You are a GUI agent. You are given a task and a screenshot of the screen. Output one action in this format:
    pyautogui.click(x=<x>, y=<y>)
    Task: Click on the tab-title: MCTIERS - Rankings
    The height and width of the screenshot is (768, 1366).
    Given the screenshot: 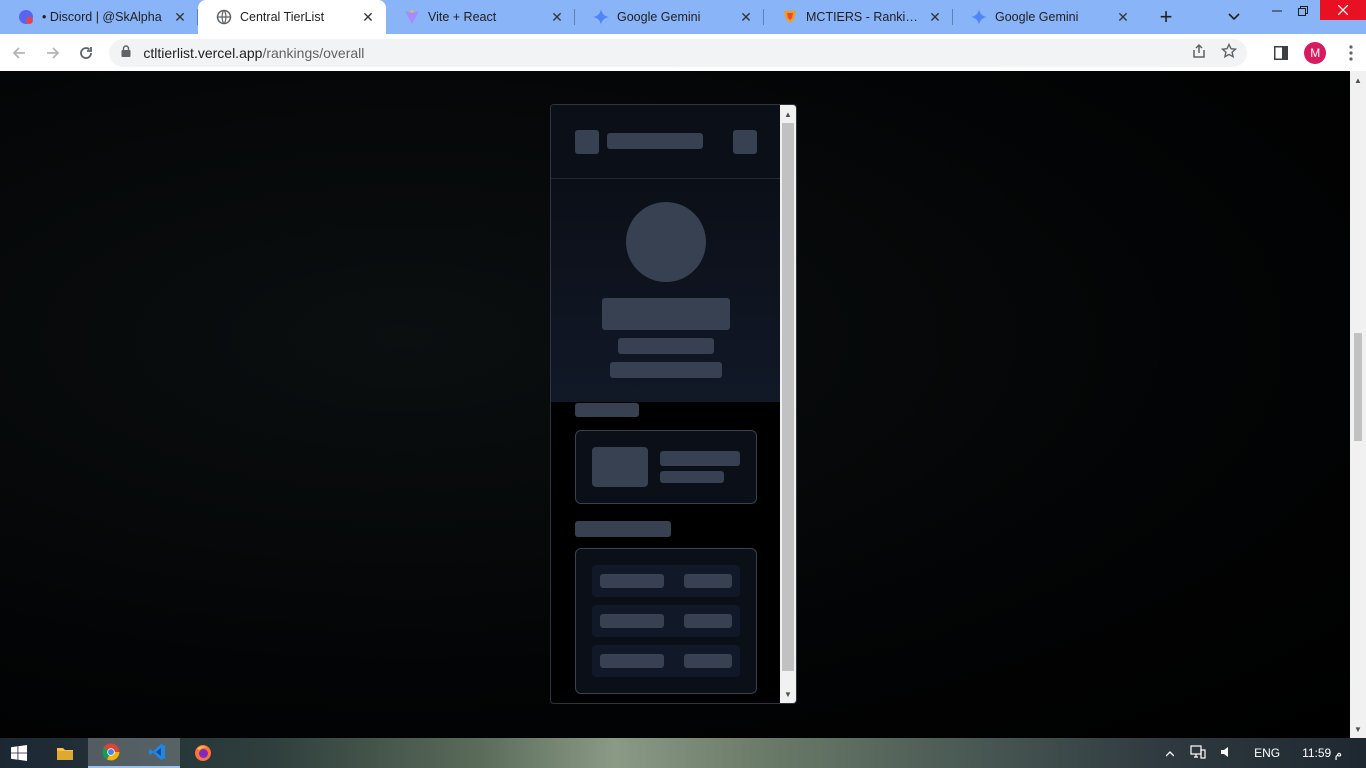 What is the action you would take?
    pyautogui.click(x=863, y=17)
    